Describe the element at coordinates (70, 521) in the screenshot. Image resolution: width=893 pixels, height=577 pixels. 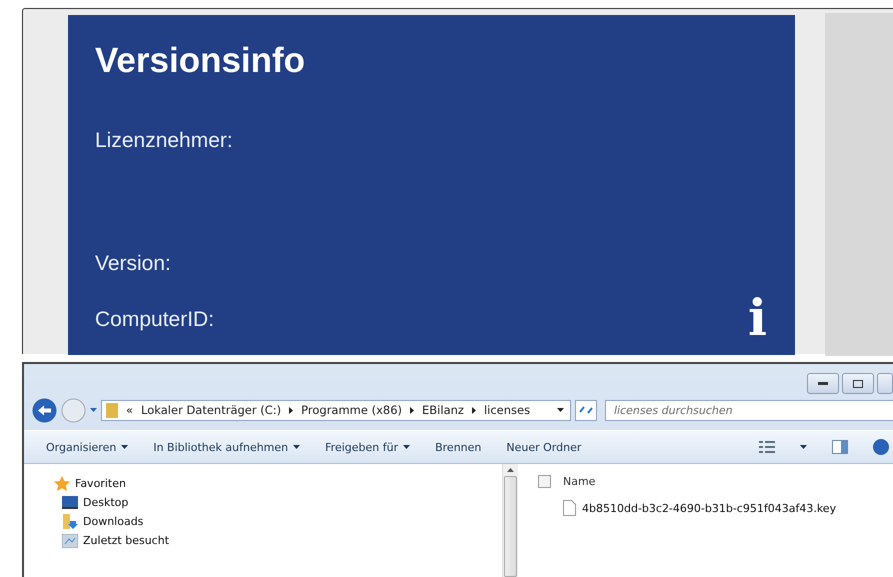
I see `download-folder-icon` at that location.